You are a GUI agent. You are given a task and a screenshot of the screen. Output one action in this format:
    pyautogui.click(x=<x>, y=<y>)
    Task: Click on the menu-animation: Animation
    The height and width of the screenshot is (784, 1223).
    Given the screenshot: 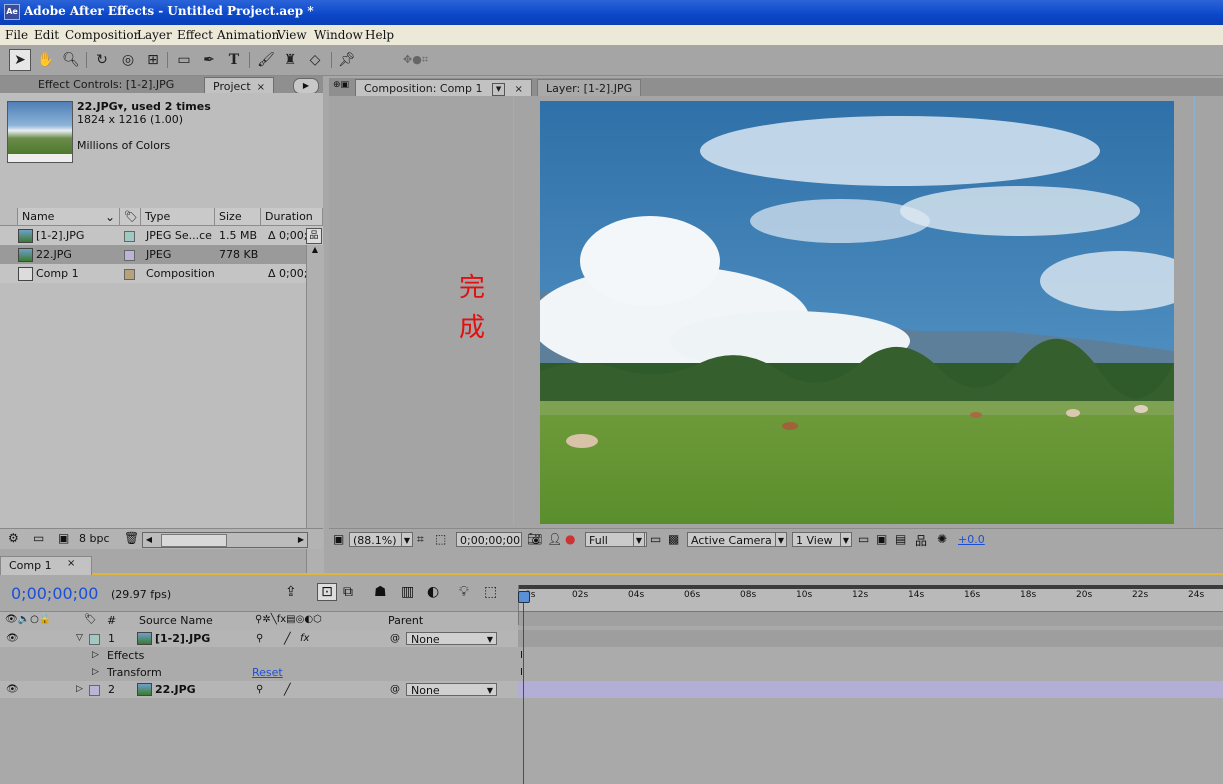 What is the action you would take?
    pyautogui.click(x=248, y=35)
    